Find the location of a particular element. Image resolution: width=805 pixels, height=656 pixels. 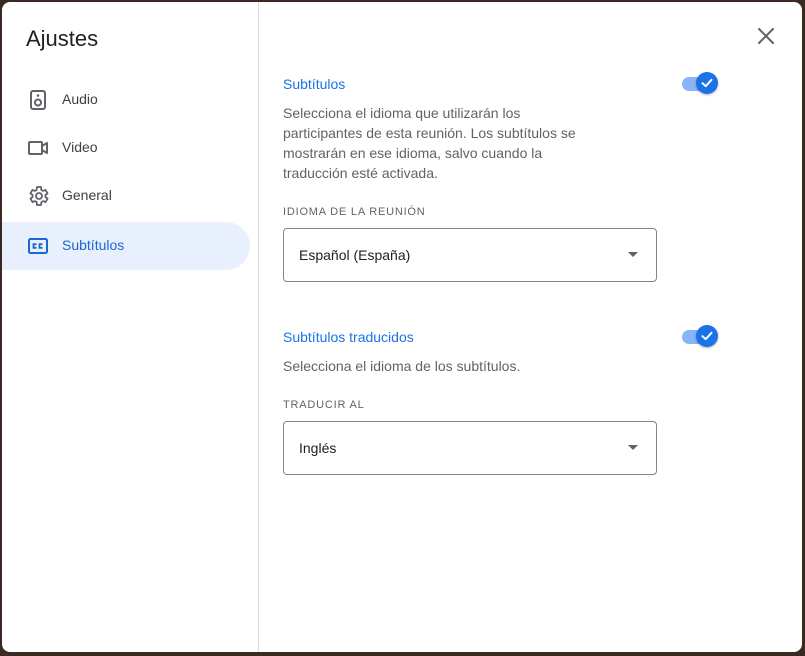

translate-language-select: Inglés is located at coordinates (470, 448).